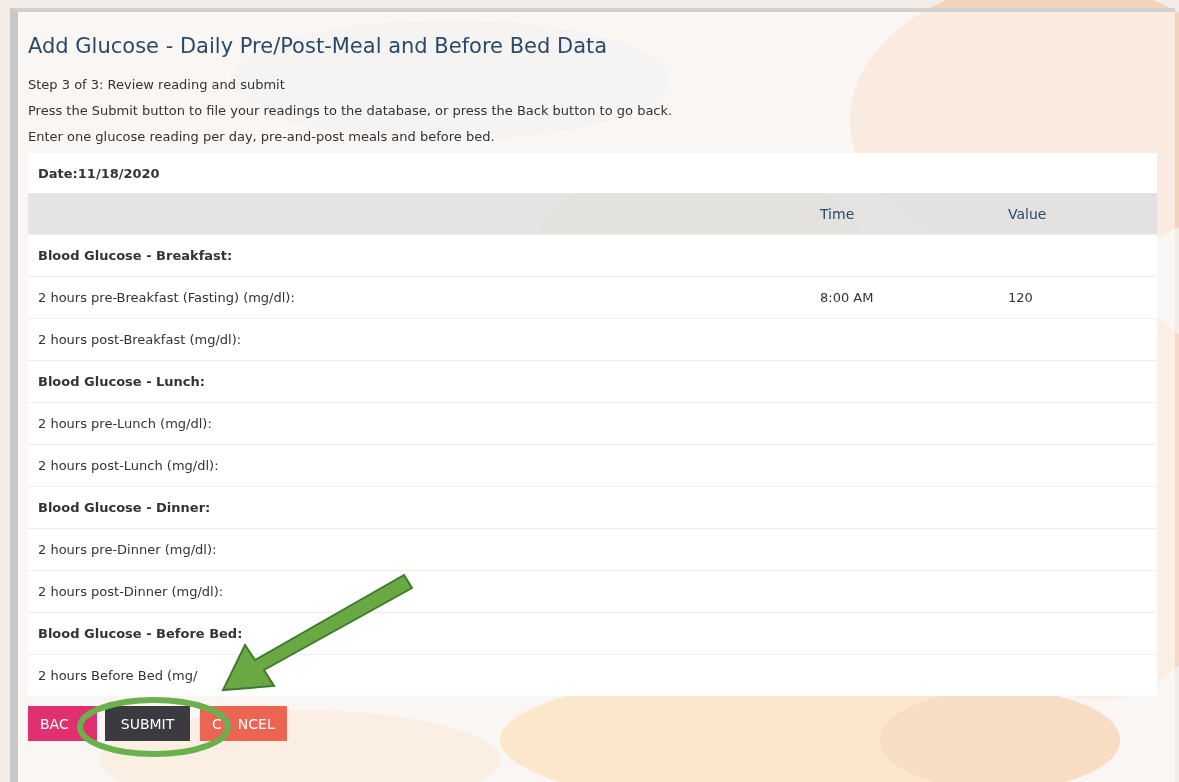 This screenshot has width=1179, height=782. What do you see at coordinates (166, 297) in the screenshot?
I see `reading-label: 2 hours pre-Breakfast (Fasting) (mg/dl):` at bounding box center [166, 297].